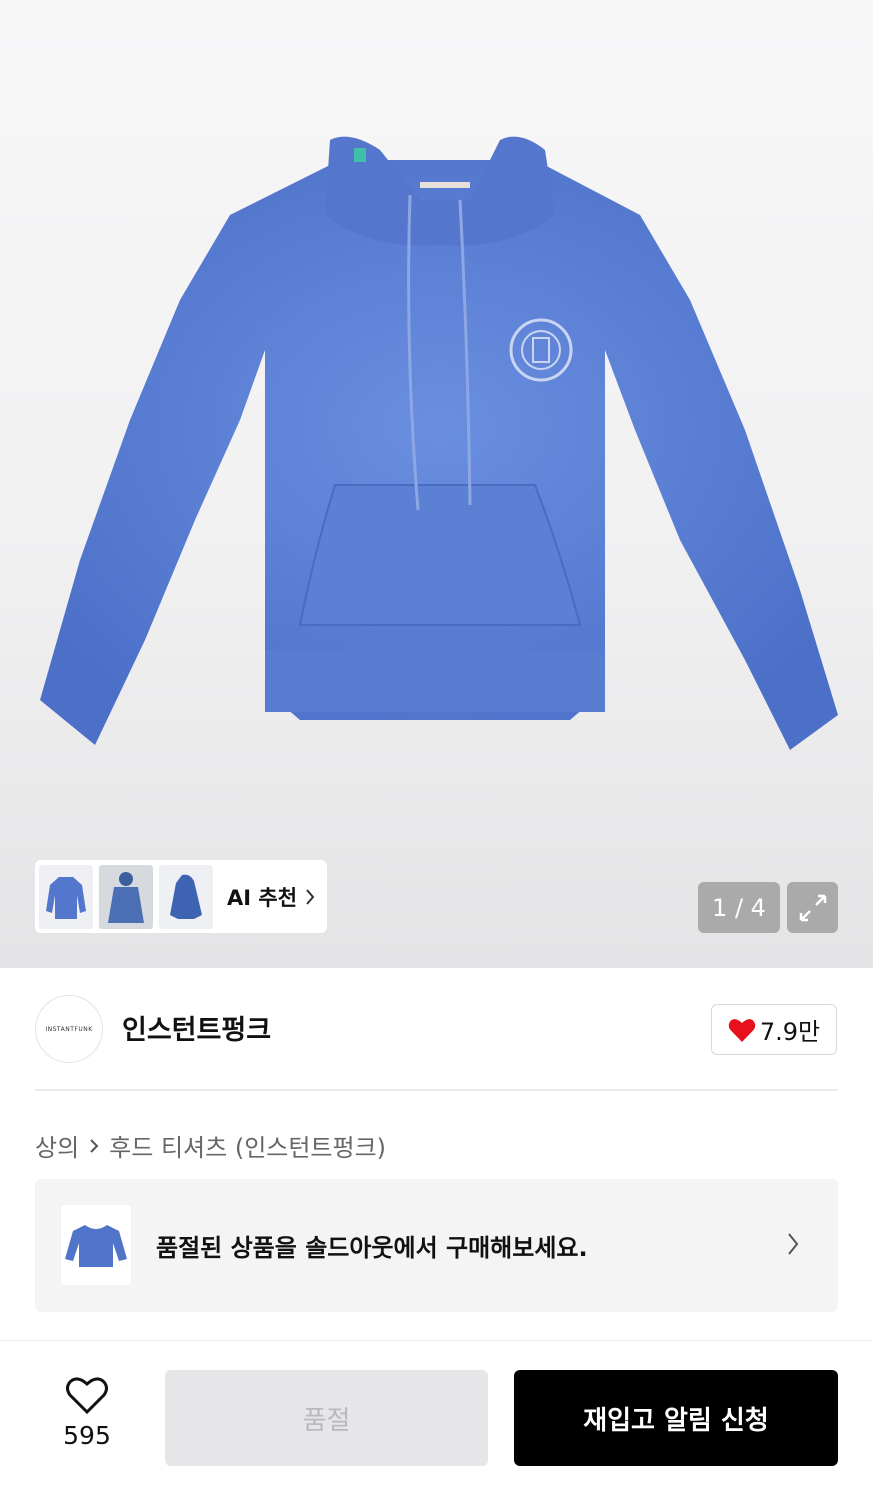 The height and width of the screenshot is (1501, 873). I want to click on soldout-banner-text: 품절된 상품을 솔드아웃에서 구매해보세요., so click(372, 1248).